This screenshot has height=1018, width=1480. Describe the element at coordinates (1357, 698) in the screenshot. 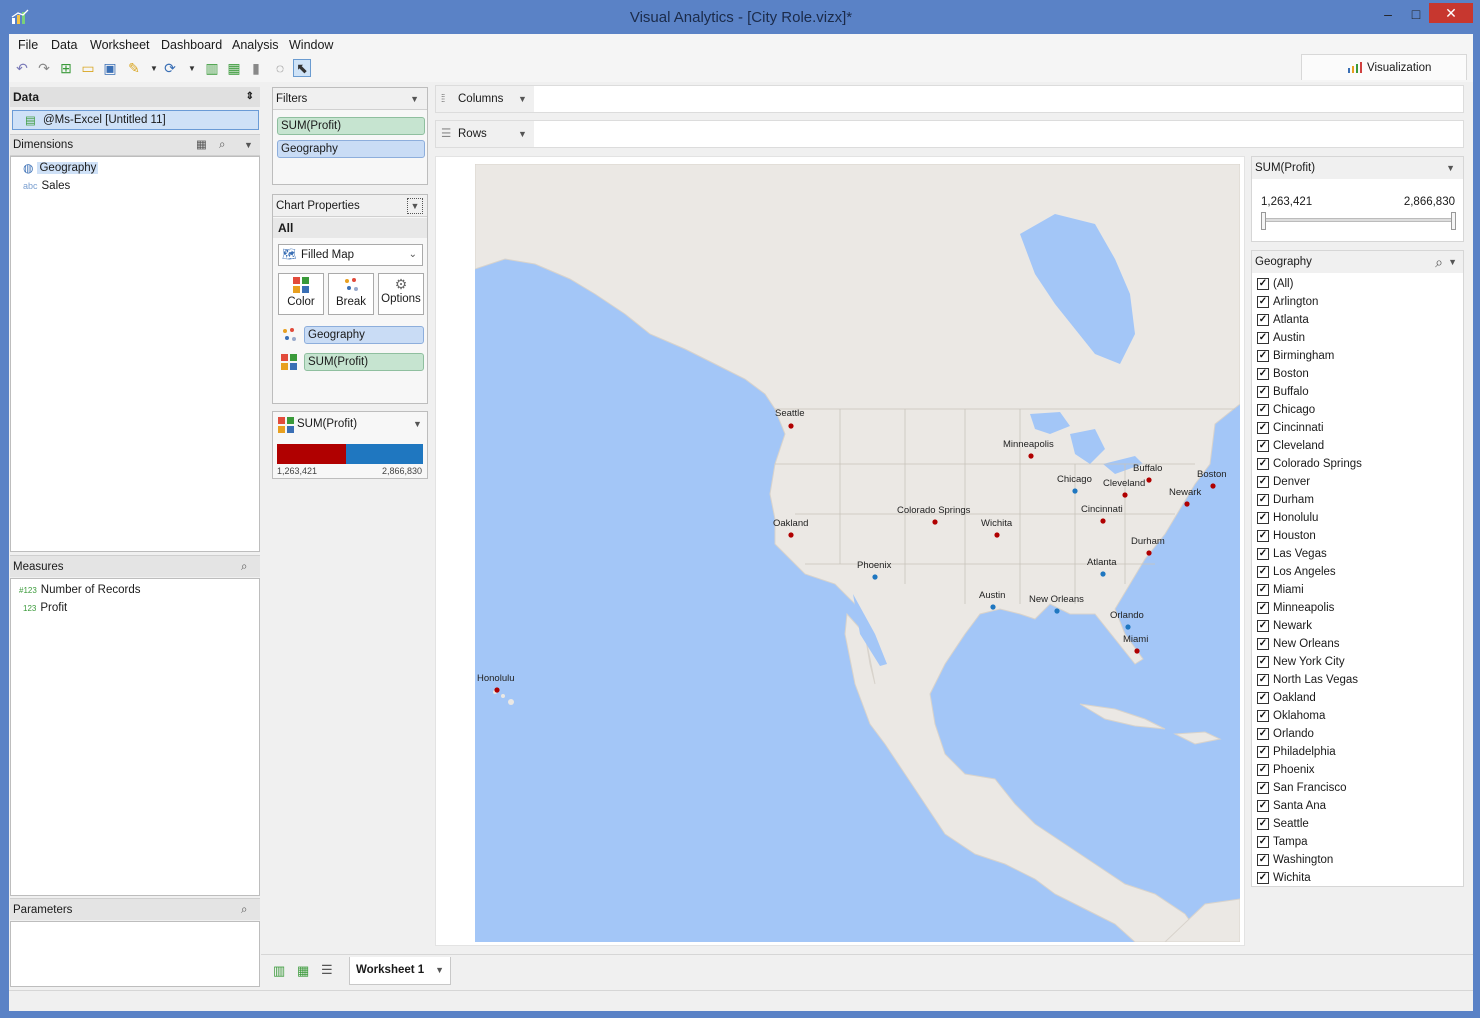

I see `geography-filter-item: ✓ Oakland` at that location.